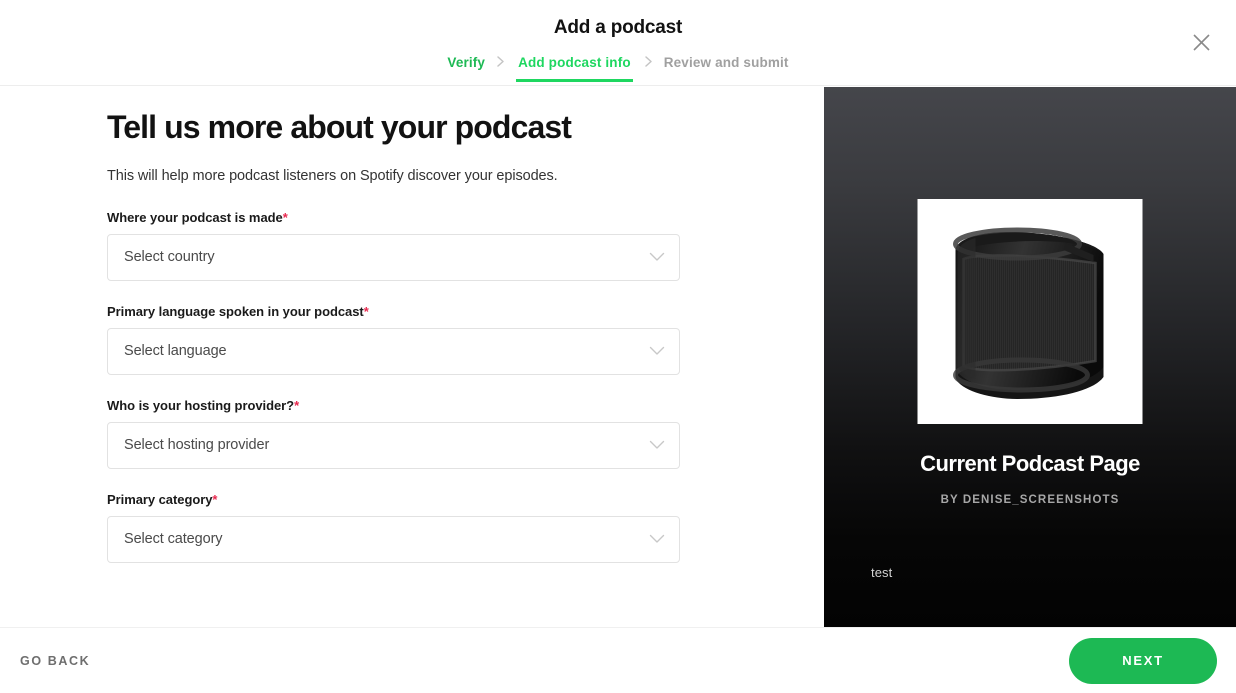 The height and width of the screenshot is (693, 1236). I want to click on field-label-country-text: Where your podcast is made, so click(195, 217).